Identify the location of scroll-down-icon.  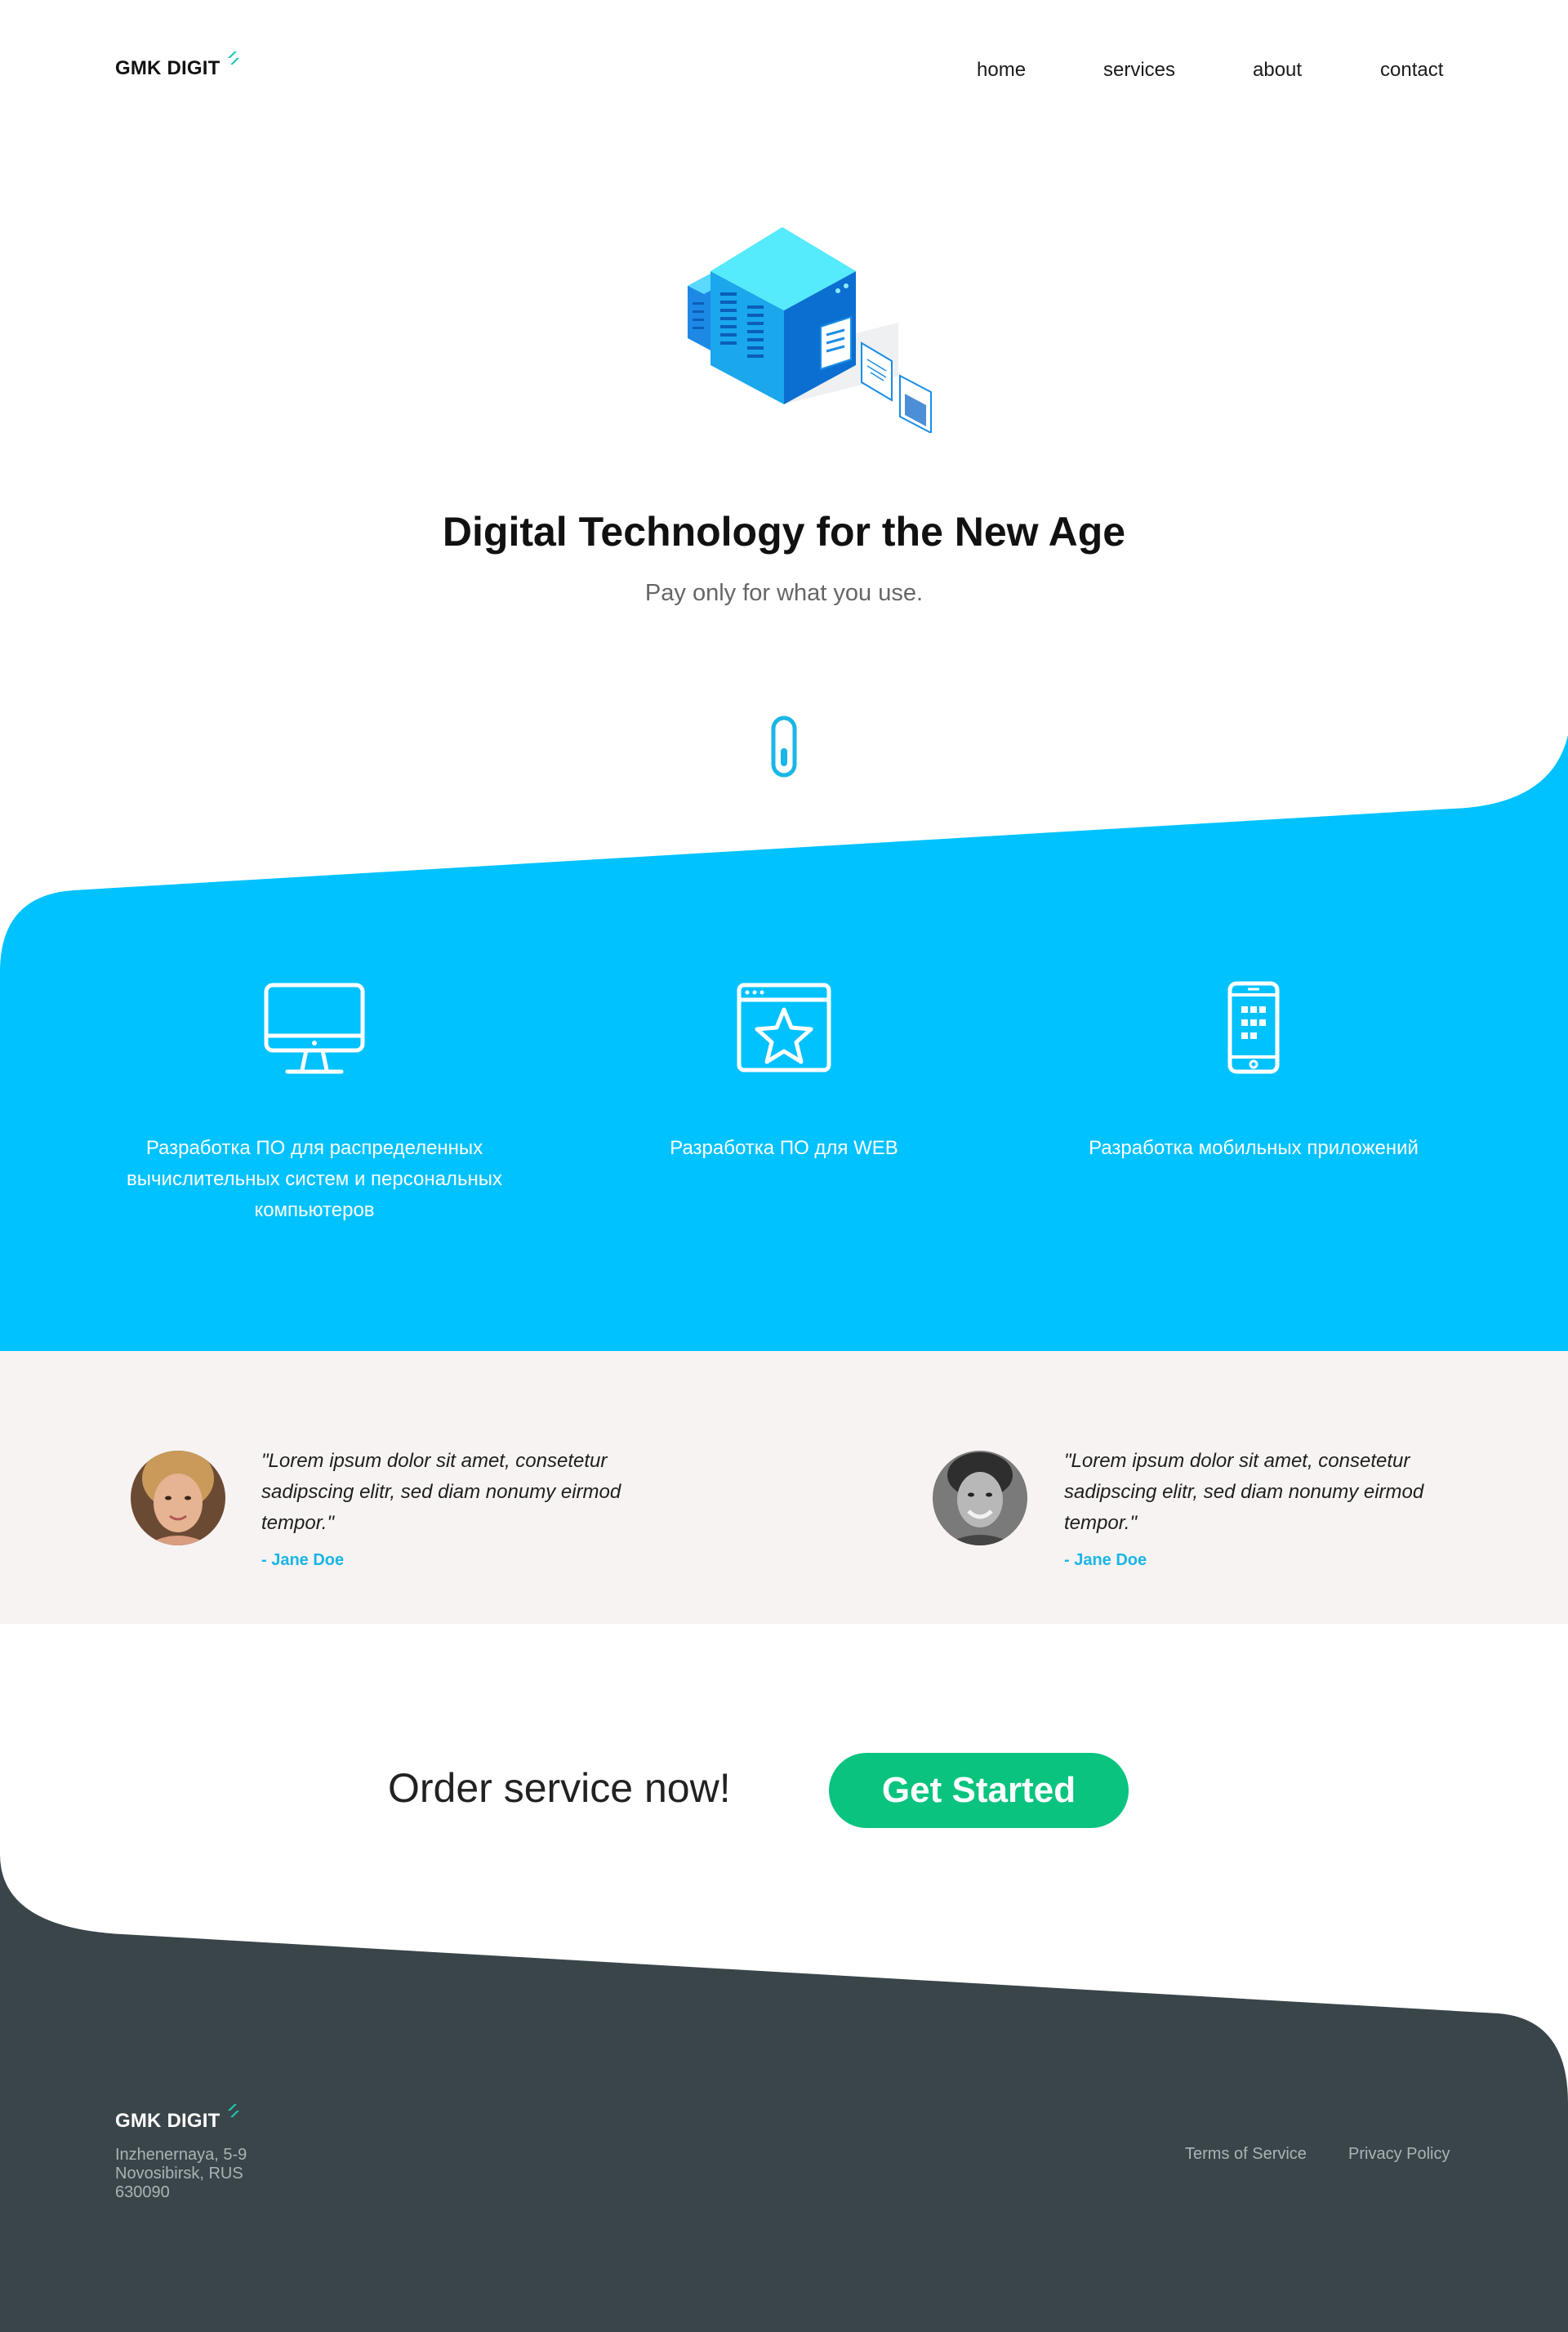
(784, 747).